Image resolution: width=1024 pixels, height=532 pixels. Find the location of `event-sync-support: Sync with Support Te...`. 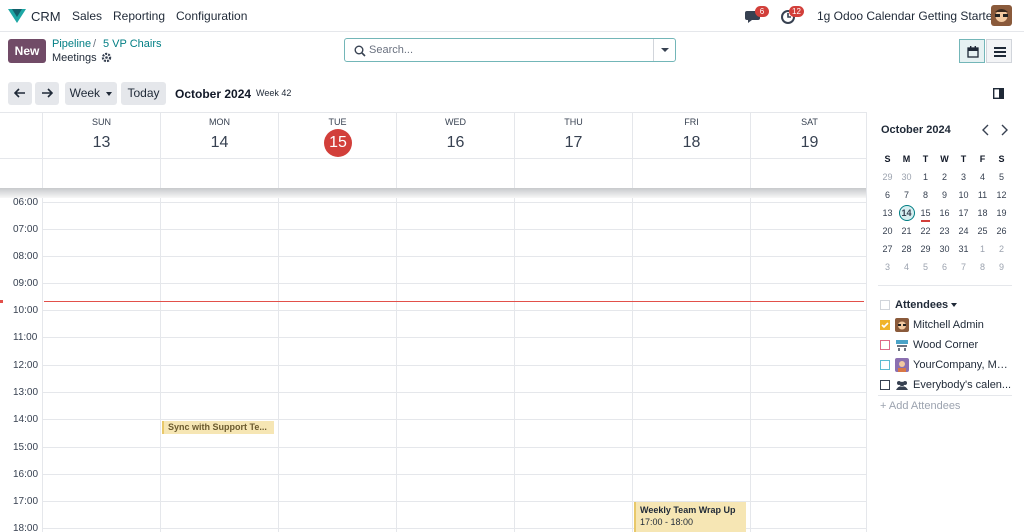

event-sync-support: Sync with Support Te... is located at coordinates (218, 427).